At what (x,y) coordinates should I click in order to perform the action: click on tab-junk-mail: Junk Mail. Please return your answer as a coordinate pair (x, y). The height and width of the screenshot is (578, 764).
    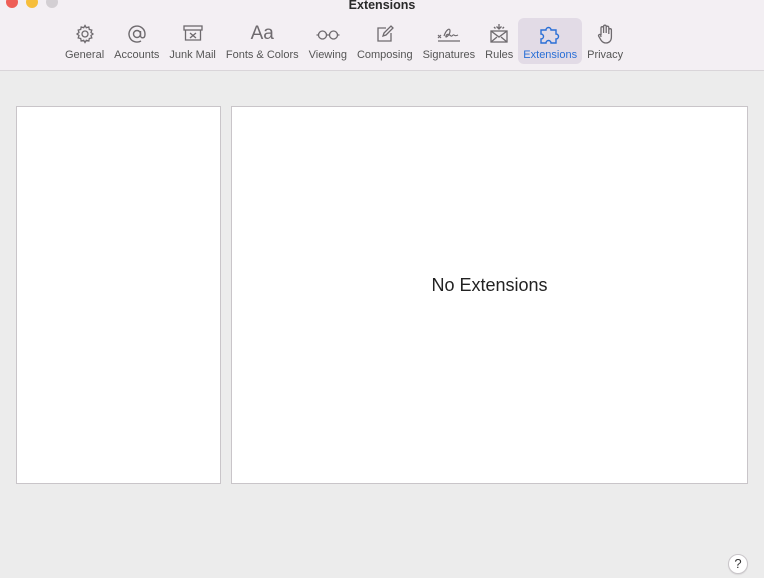
    Looking at the image, I should click on (192, 41).